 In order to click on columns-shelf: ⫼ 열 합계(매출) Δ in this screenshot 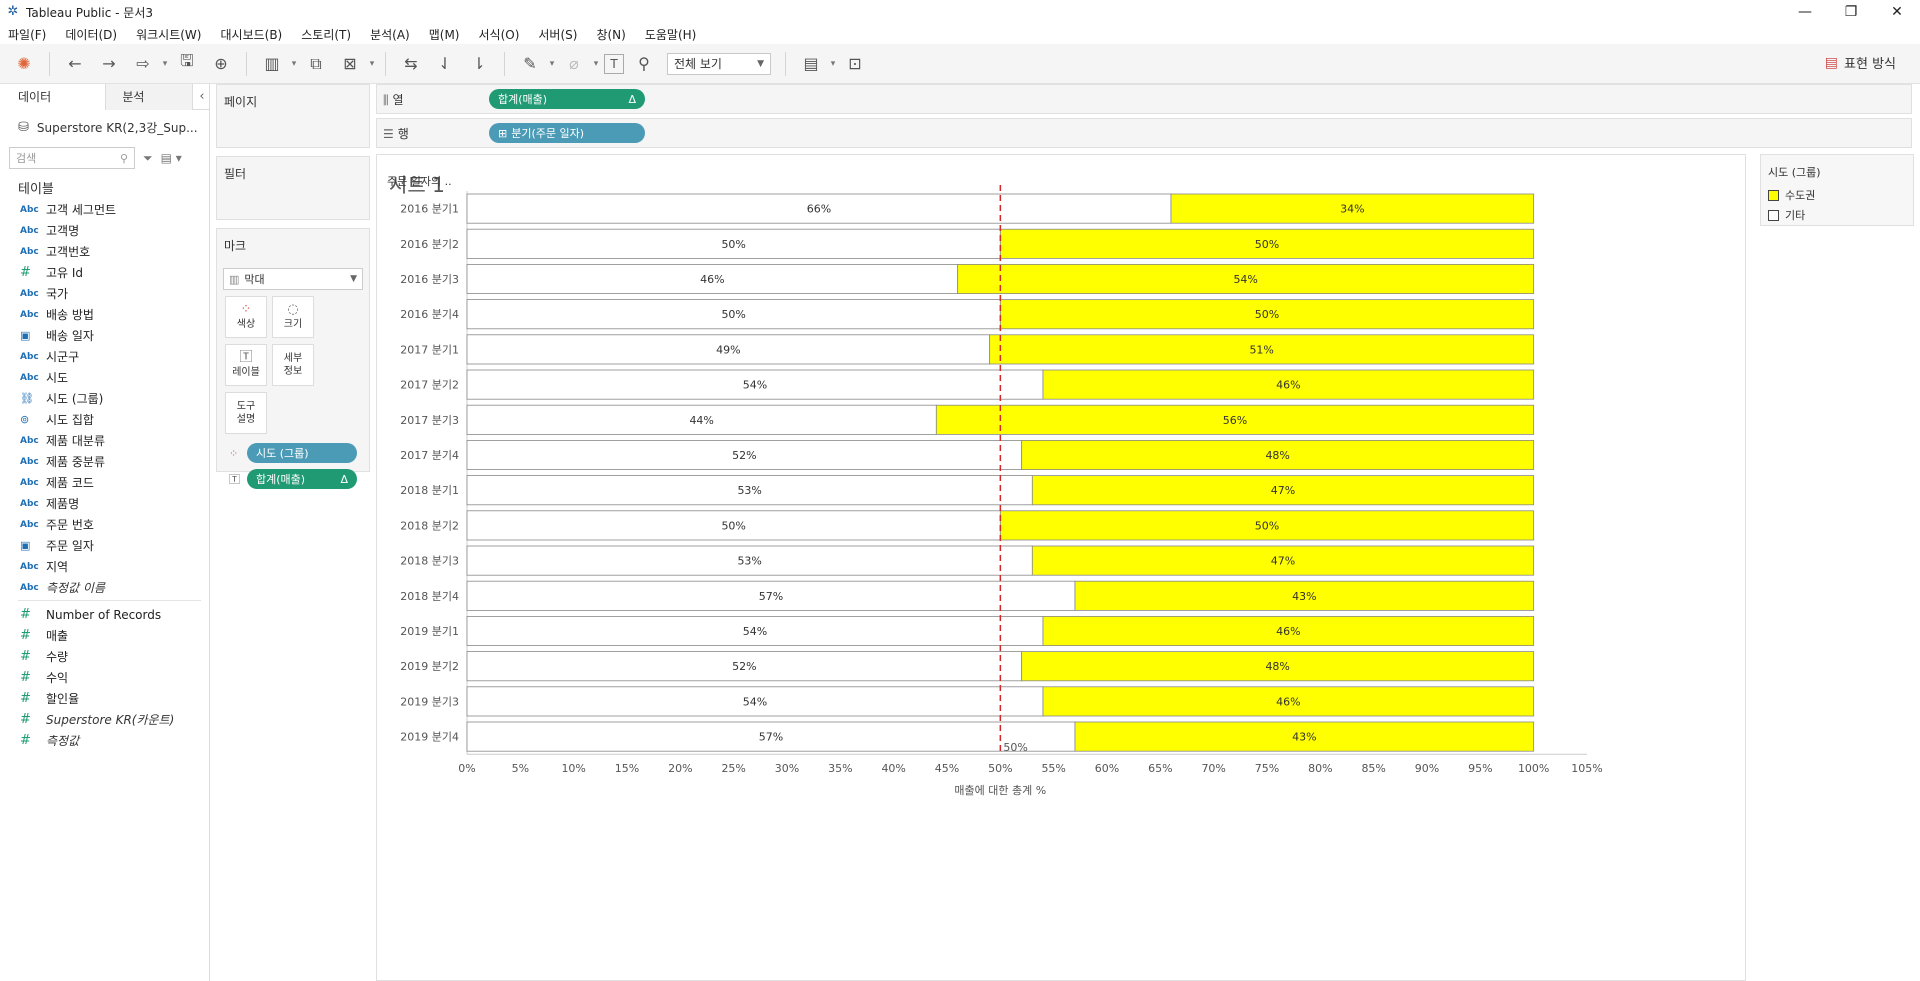, I will do `click(1144, 99)`.